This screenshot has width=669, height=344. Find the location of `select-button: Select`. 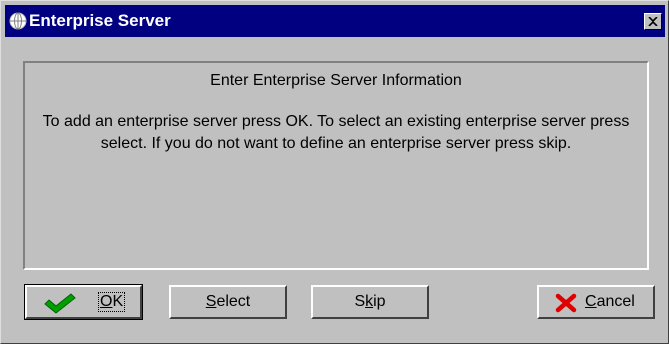

select-button: Select is located at coordinates (228, 302).